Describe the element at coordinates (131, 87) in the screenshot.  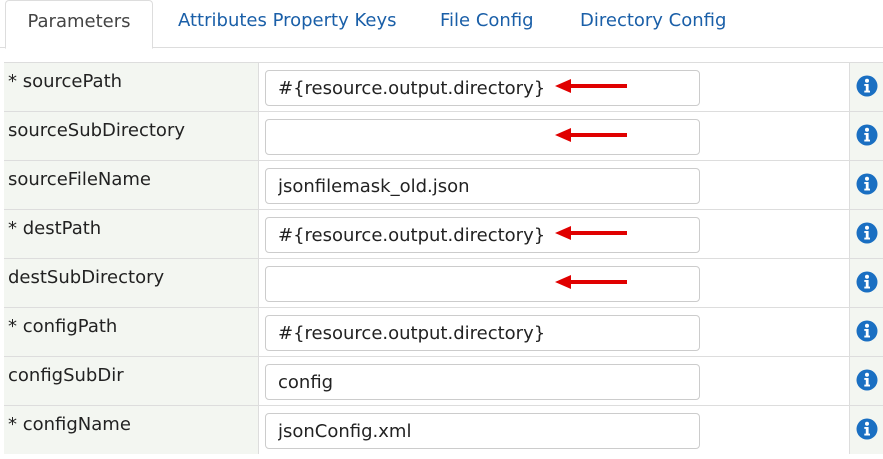
I see `param-label: * sourcePath` at that location.